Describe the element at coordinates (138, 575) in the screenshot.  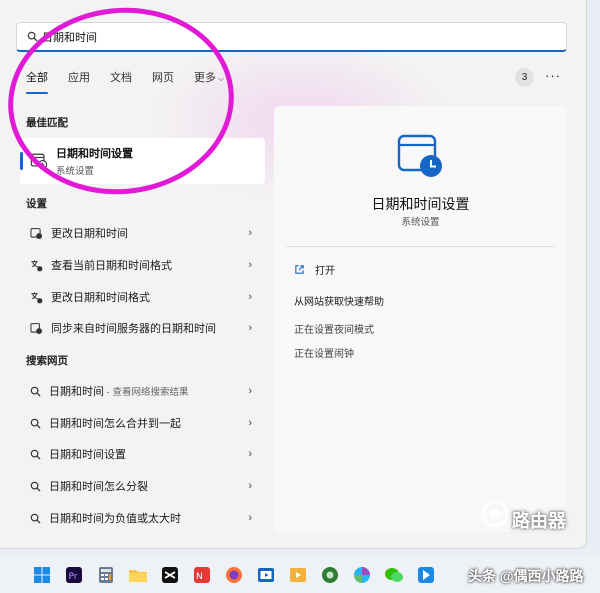
I see `file-explorer-icon` at that location.